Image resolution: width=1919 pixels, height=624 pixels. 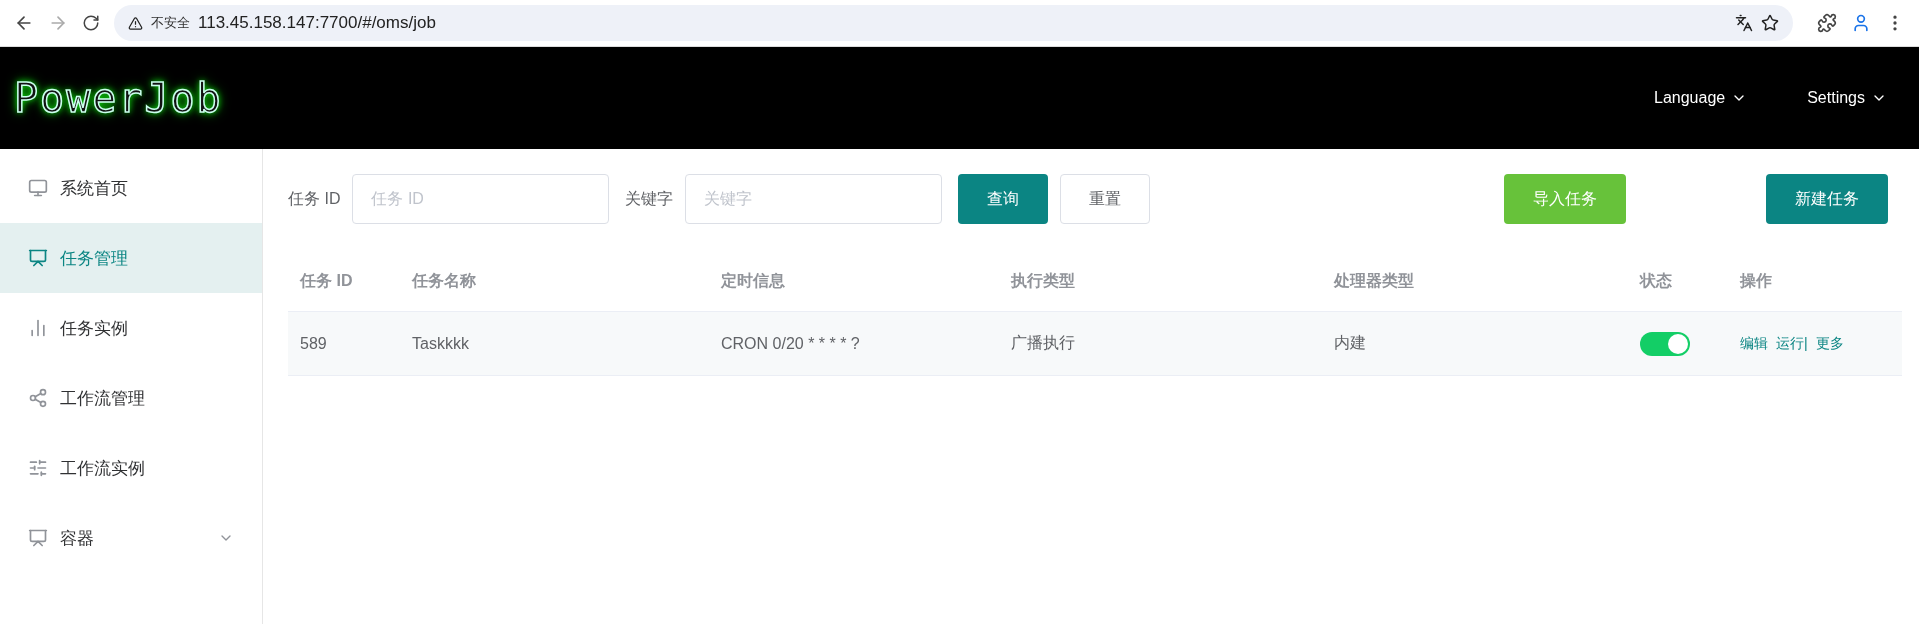 I want to click on warning-icon, so click(x=135, y=23).